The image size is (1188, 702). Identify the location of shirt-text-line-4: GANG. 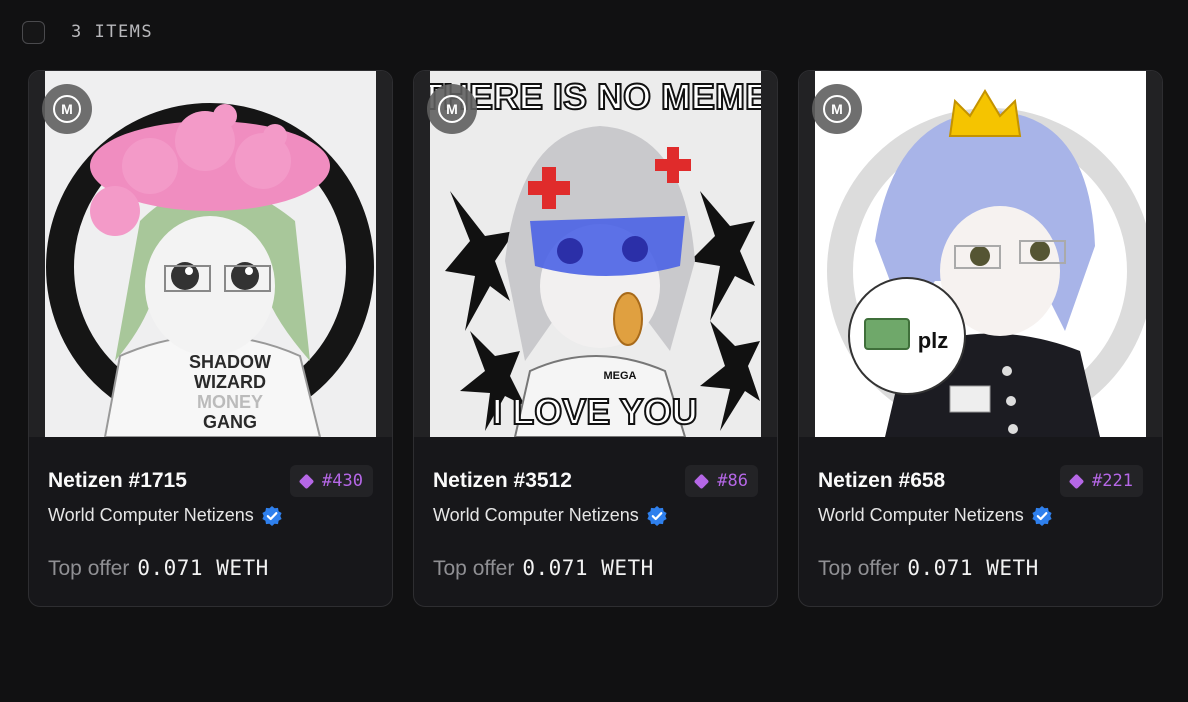
(230, 422).